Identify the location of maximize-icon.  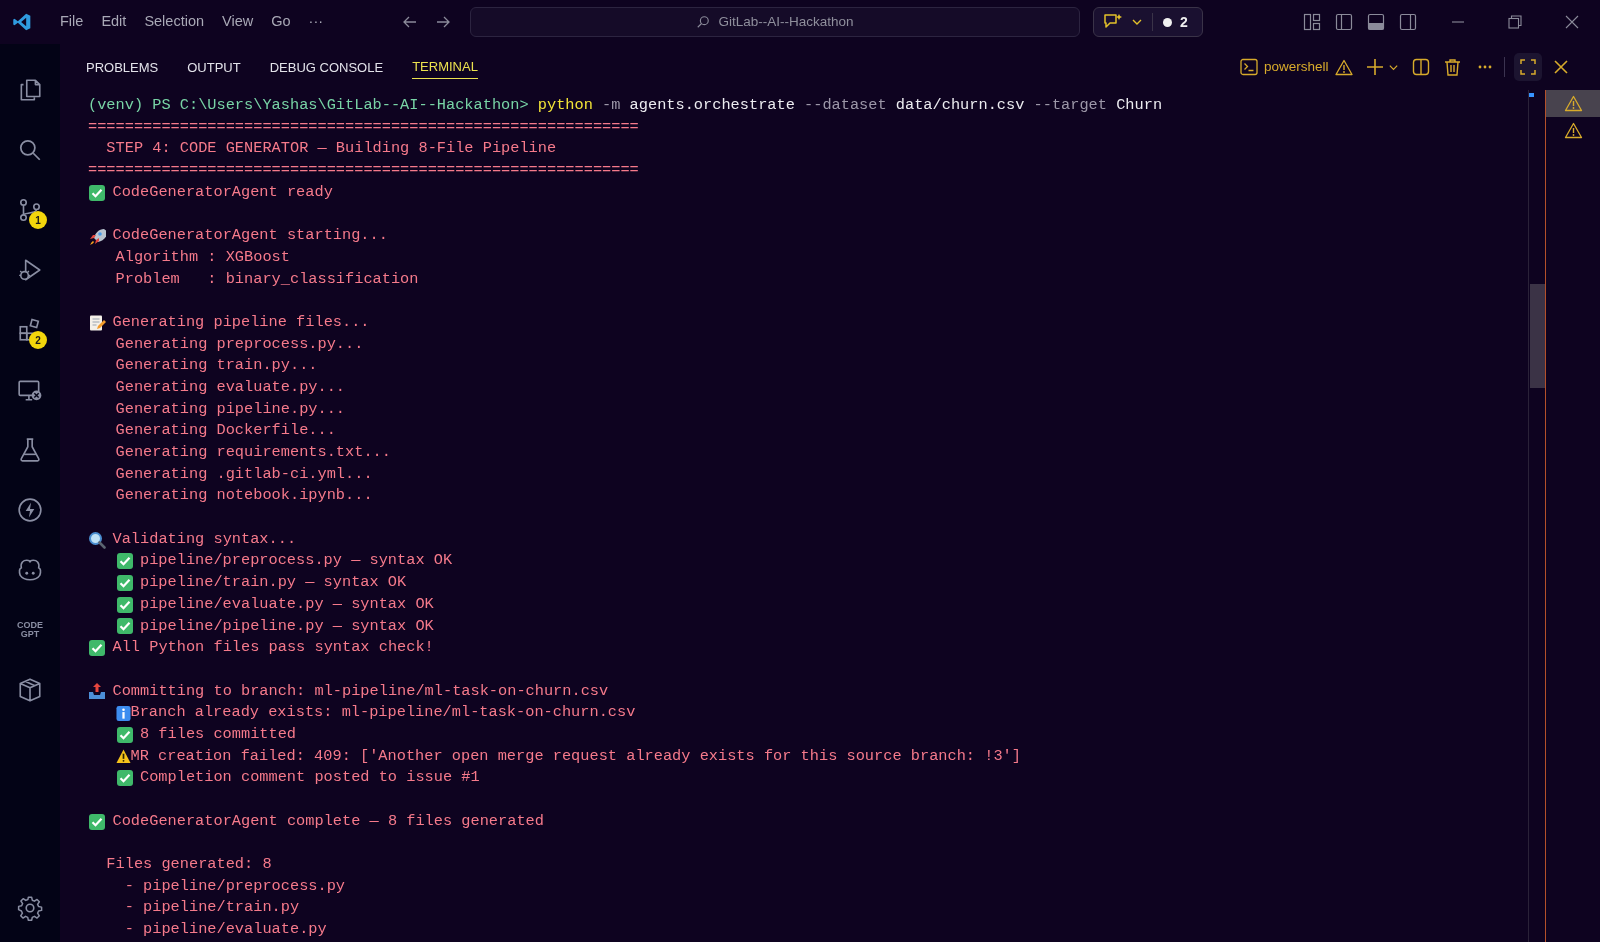
(1527, 67).